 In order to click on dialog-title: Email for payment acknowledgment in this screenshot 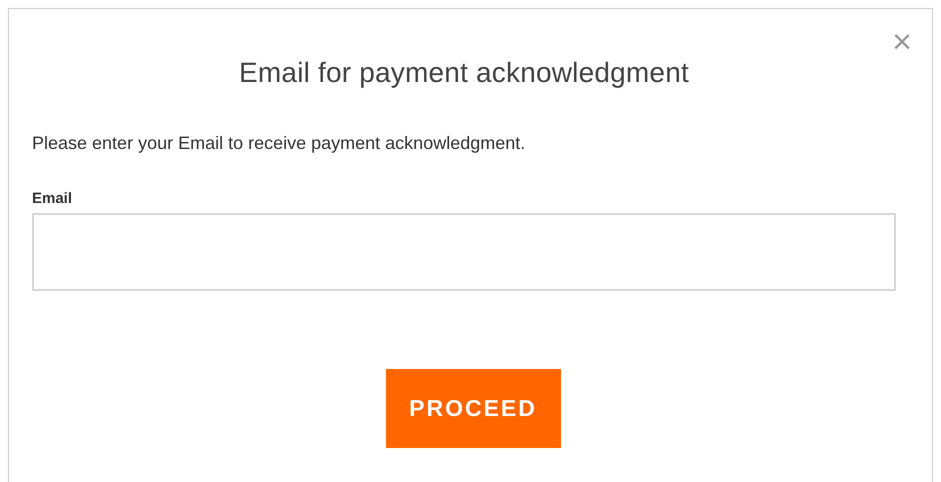, I will do `click(464, 73)`.